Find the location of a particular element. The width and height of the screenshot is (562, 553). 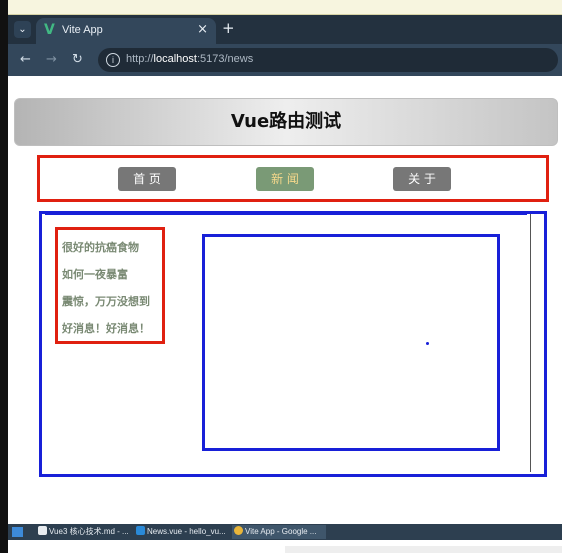

news-item-link: 好消息！好消息！ is located at coordinates (106, 328).